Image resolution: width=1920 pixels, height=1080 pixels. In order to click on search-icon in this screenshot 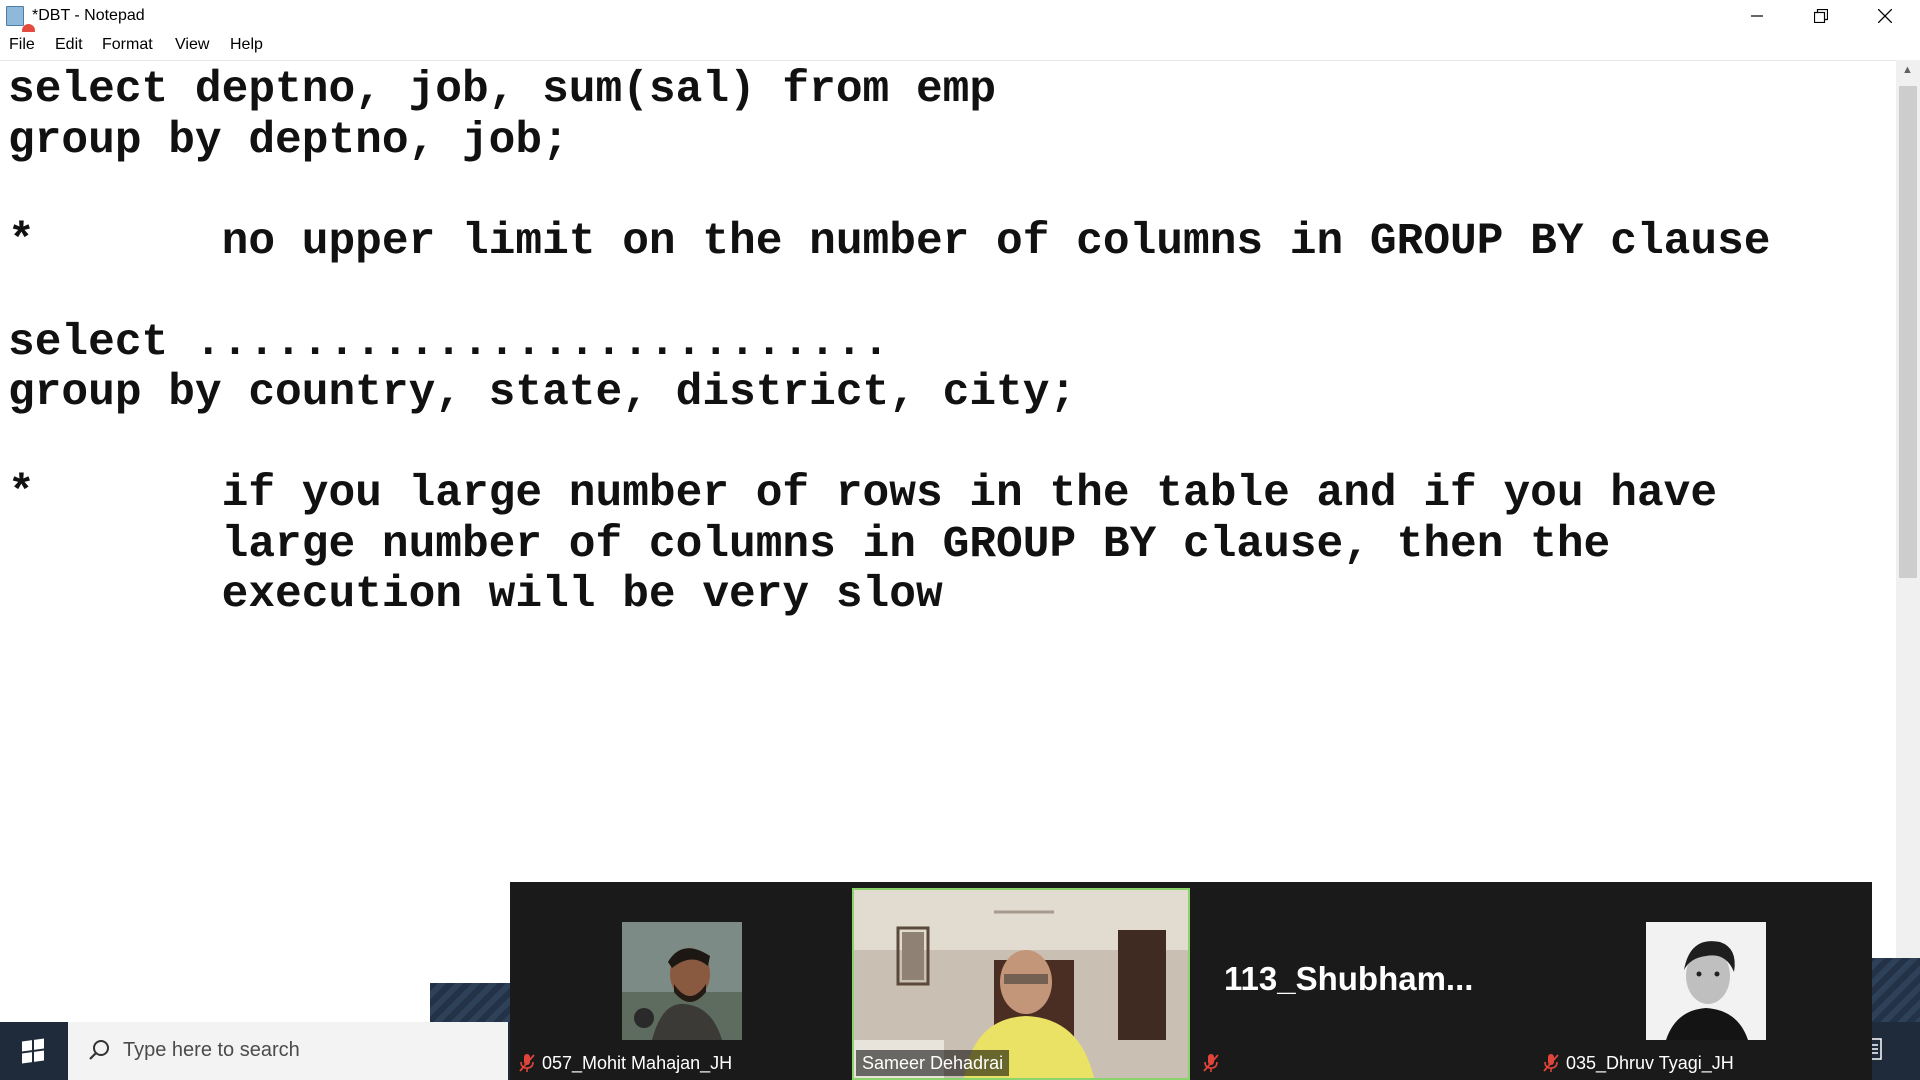, I will do `click(99, 1050)`.